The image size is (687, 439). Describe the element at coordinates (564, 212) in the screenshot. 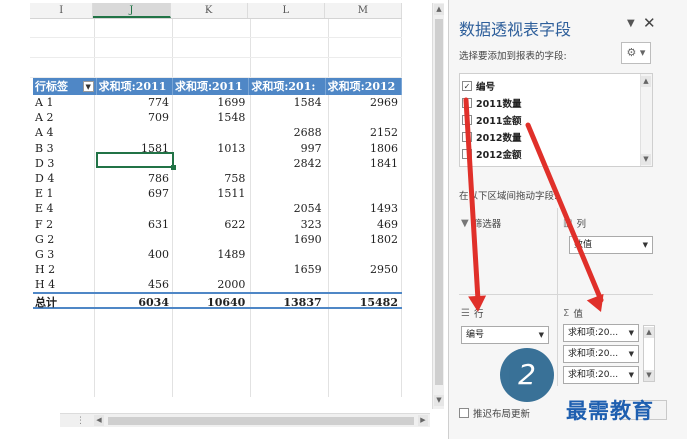

I see `arrow-to-values-shaft` at that location.